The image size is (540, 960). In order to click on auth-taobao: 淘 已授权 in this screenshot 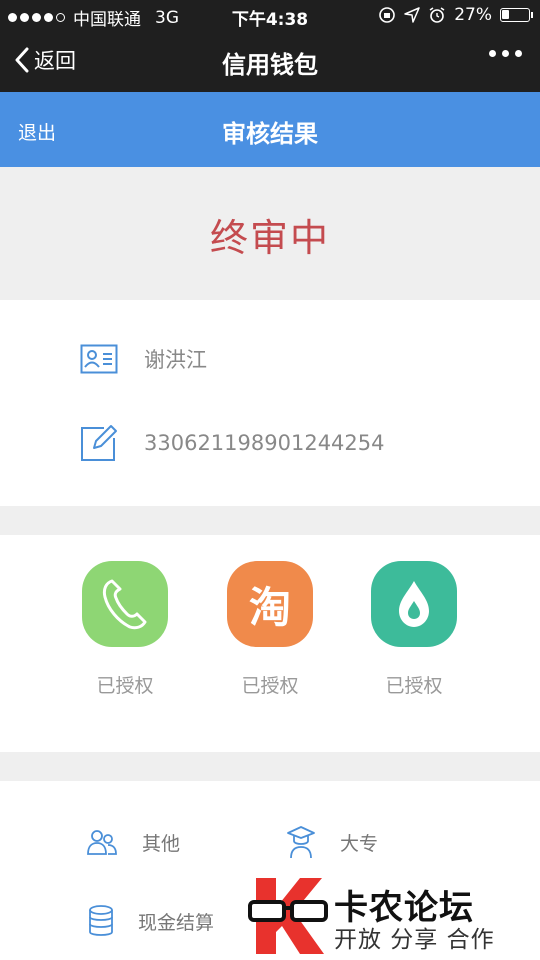, I will do `click(270, 629)`.